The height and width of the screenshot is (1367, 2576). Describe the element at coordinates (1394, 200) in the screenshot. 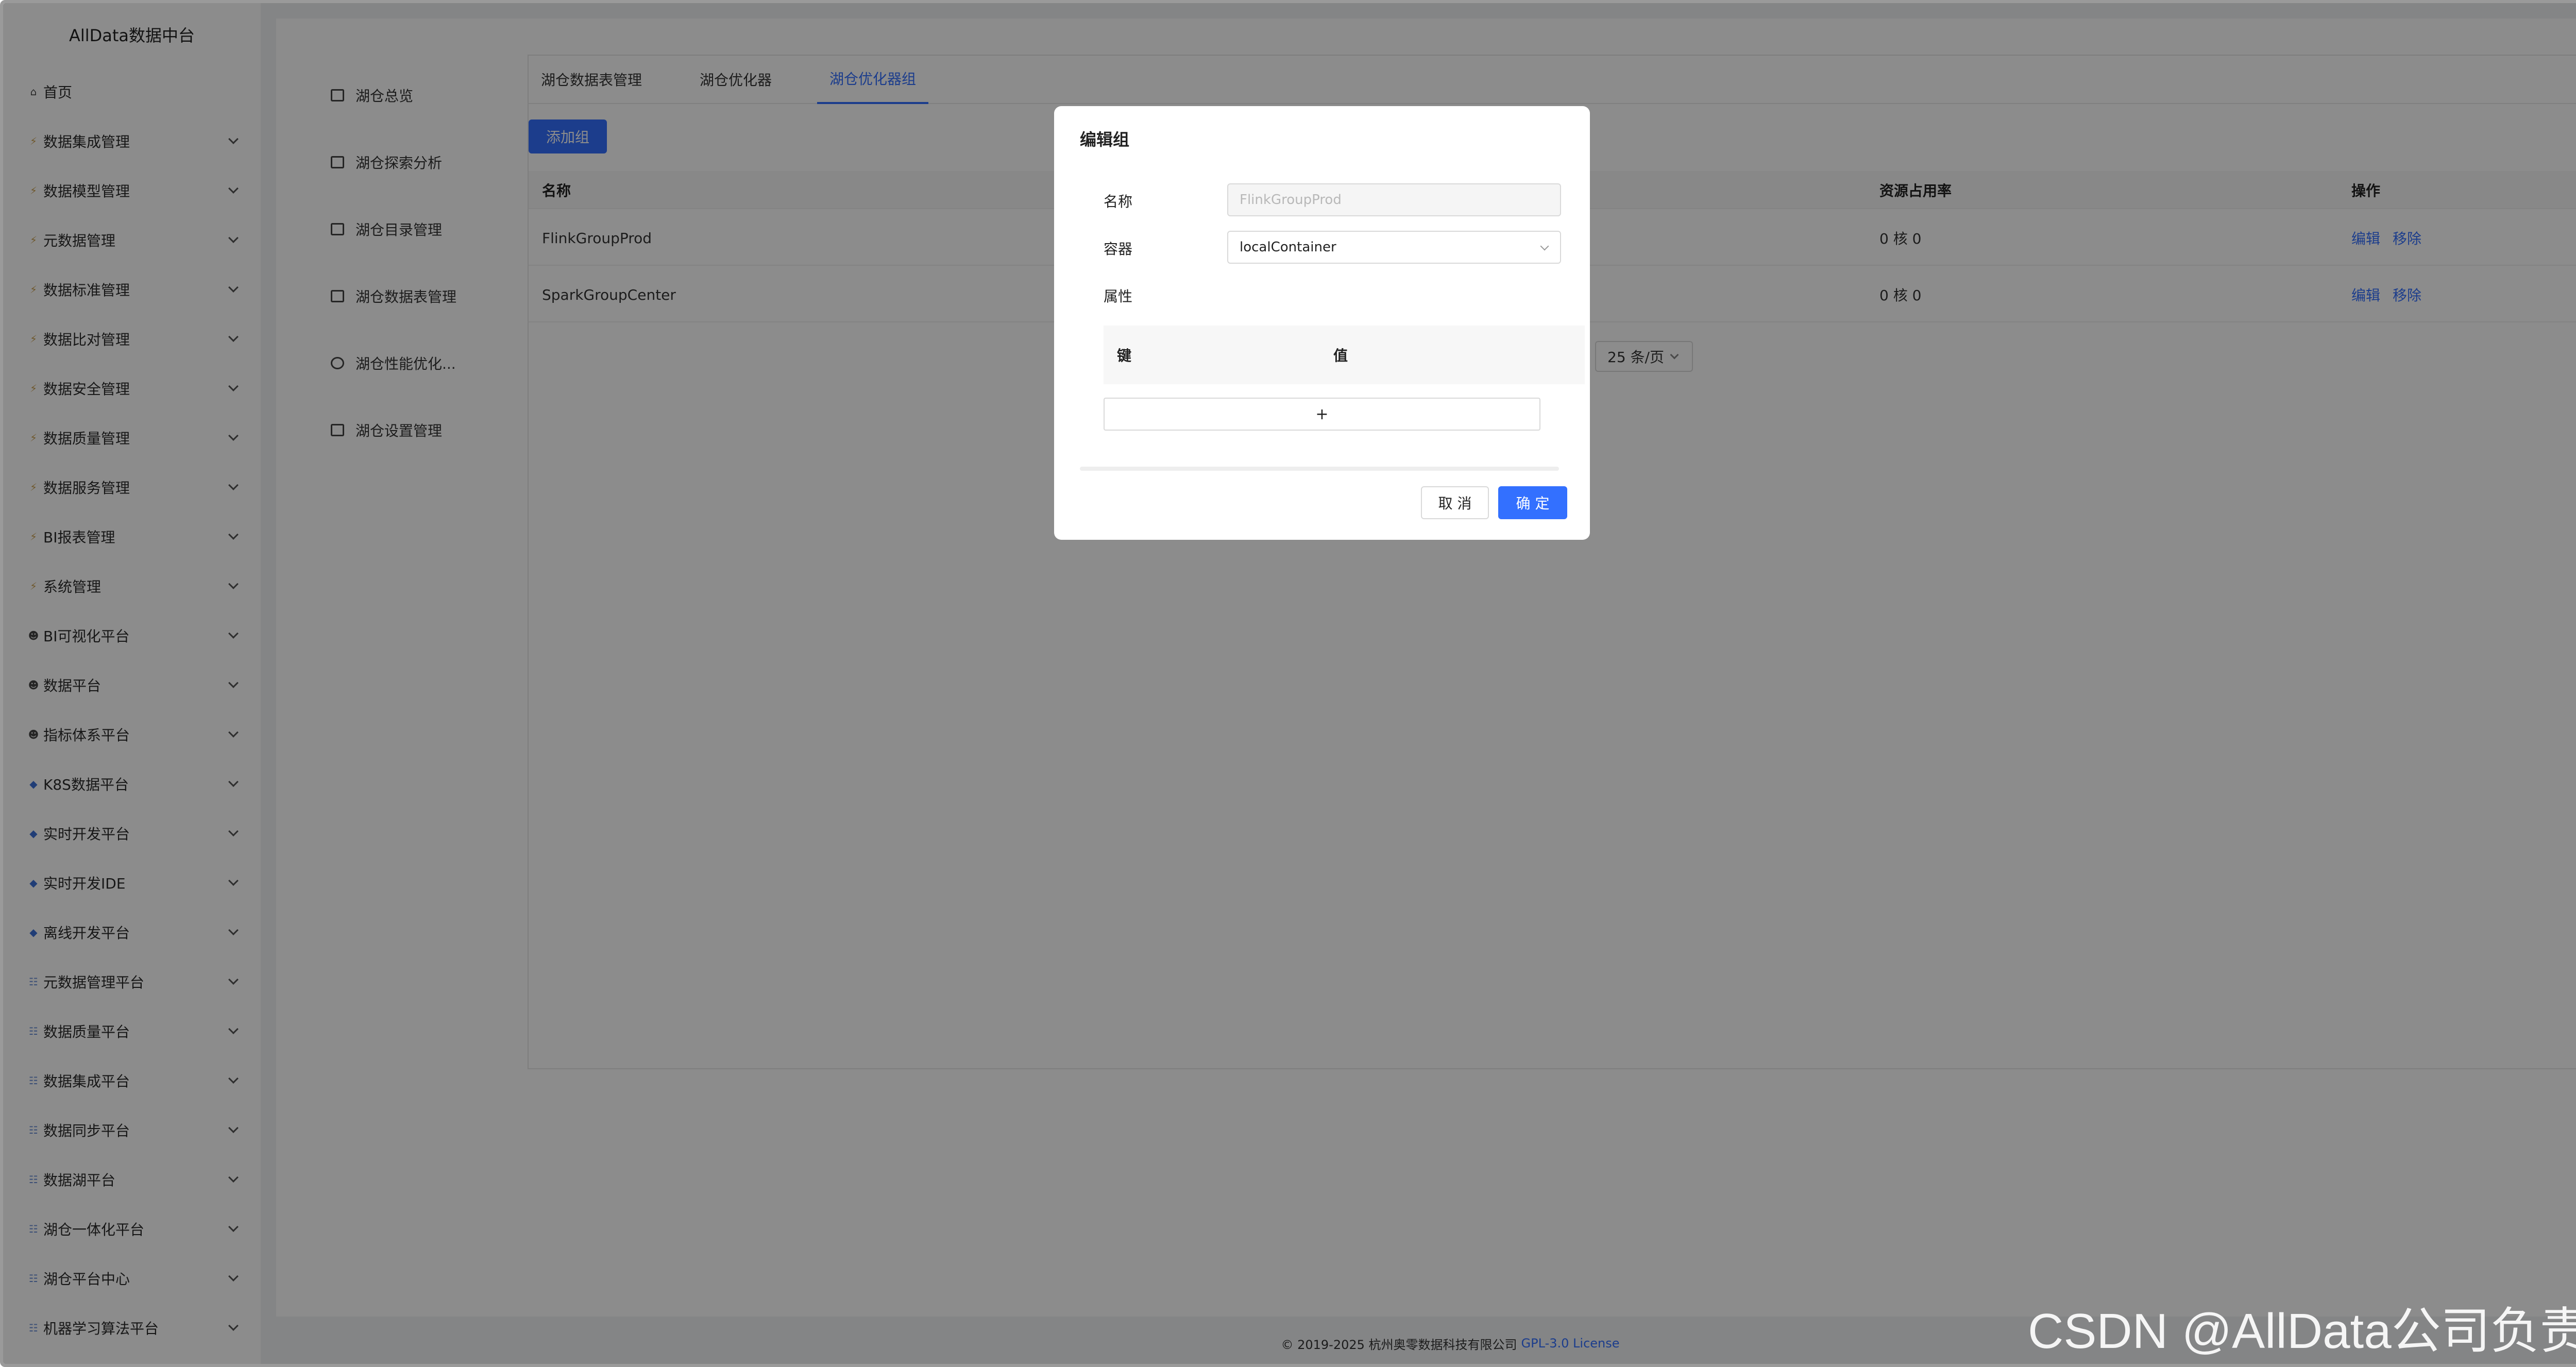

I see `name-input: FlinkGroupProd` at that location.